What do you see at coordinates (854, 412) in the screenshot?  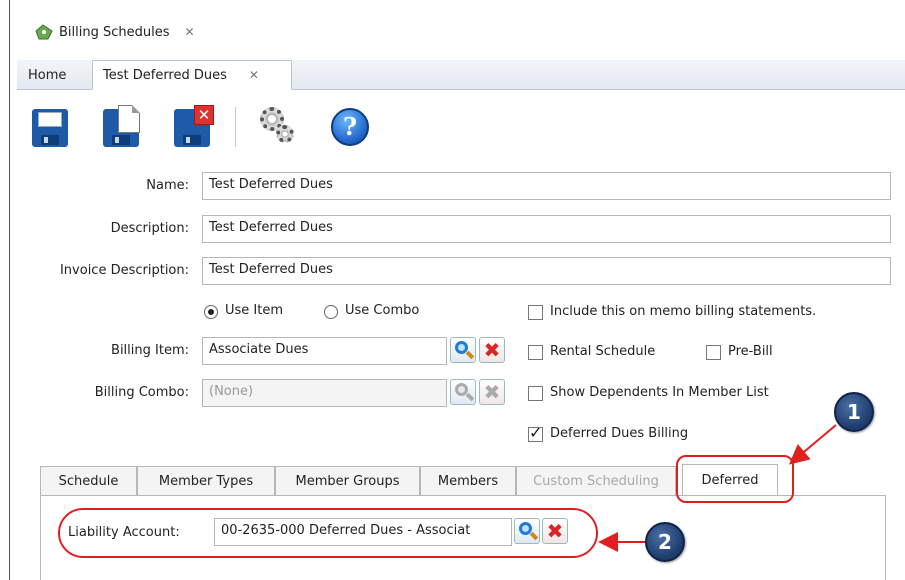 I see `callout-badge-1: 1` at bounding box center [854, 412].